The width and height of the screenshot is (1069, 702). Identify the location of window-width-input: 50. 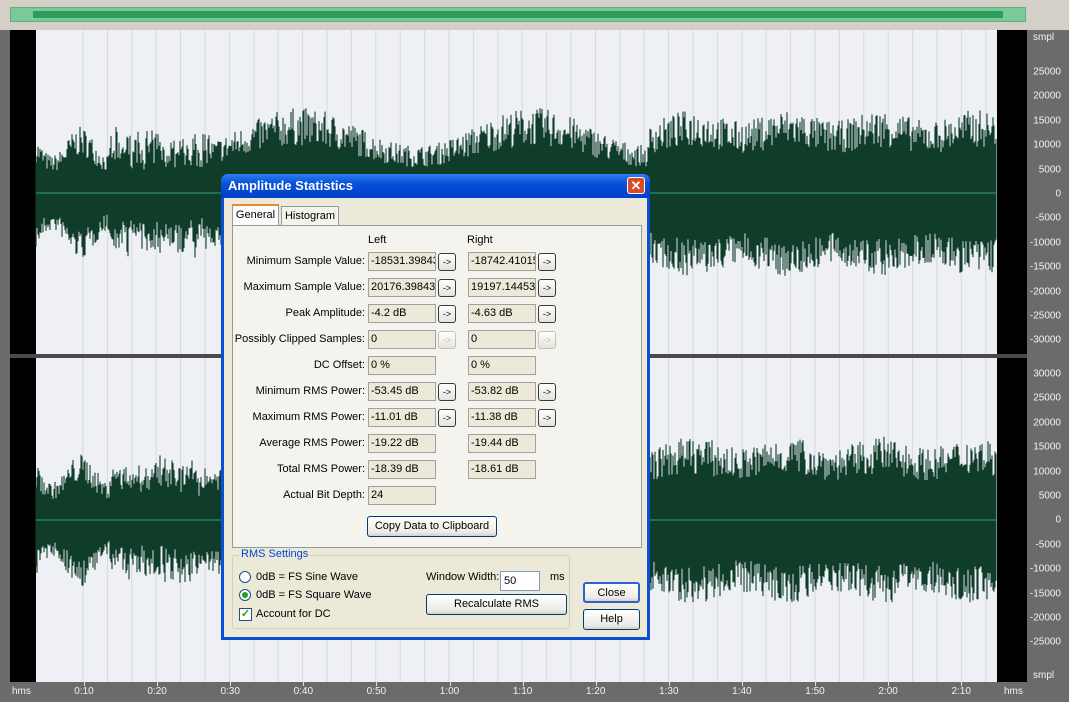
(520, 581).